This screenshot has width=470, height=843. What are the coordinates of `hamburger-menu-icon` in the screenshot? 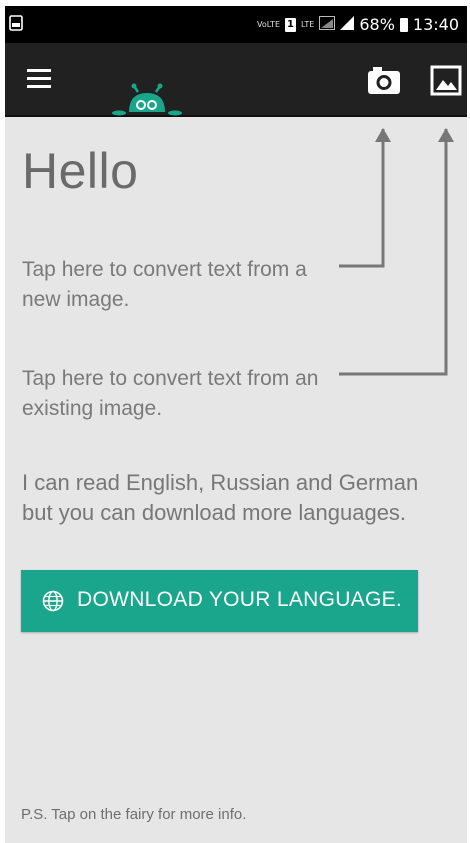 It's located at (39, 79).